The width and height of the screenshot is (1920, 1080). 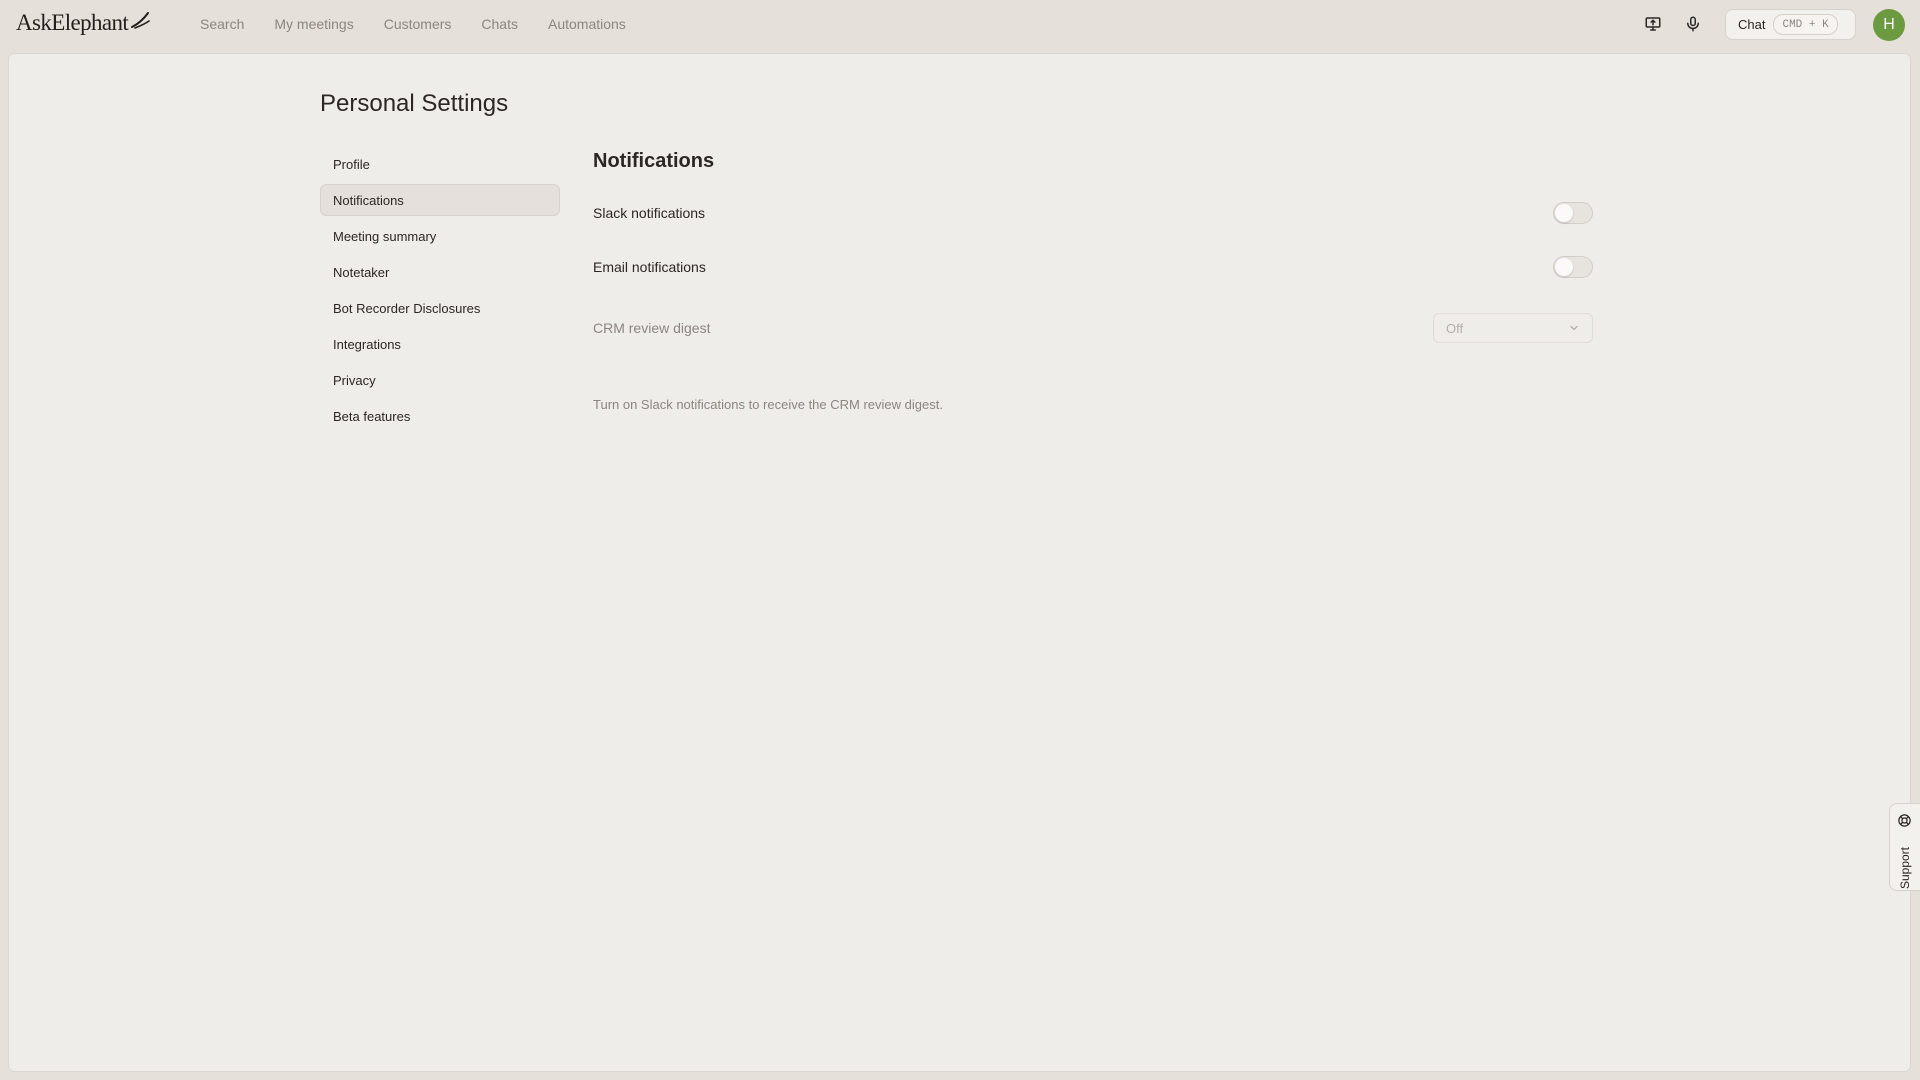 I want to click on nav-my-meetings: My meetings, so click(x=313, y=24).